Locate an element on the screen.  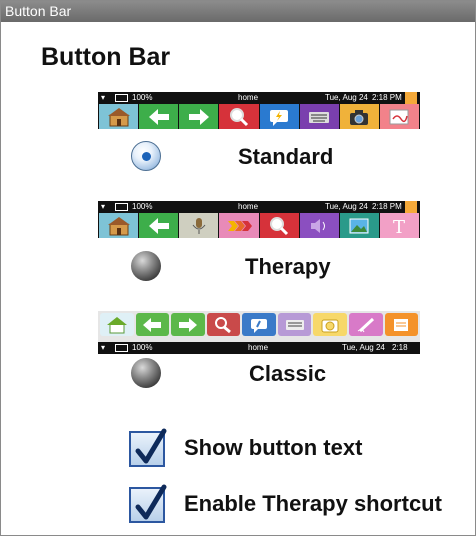
pen-icon is located at coordinates (365, 324).